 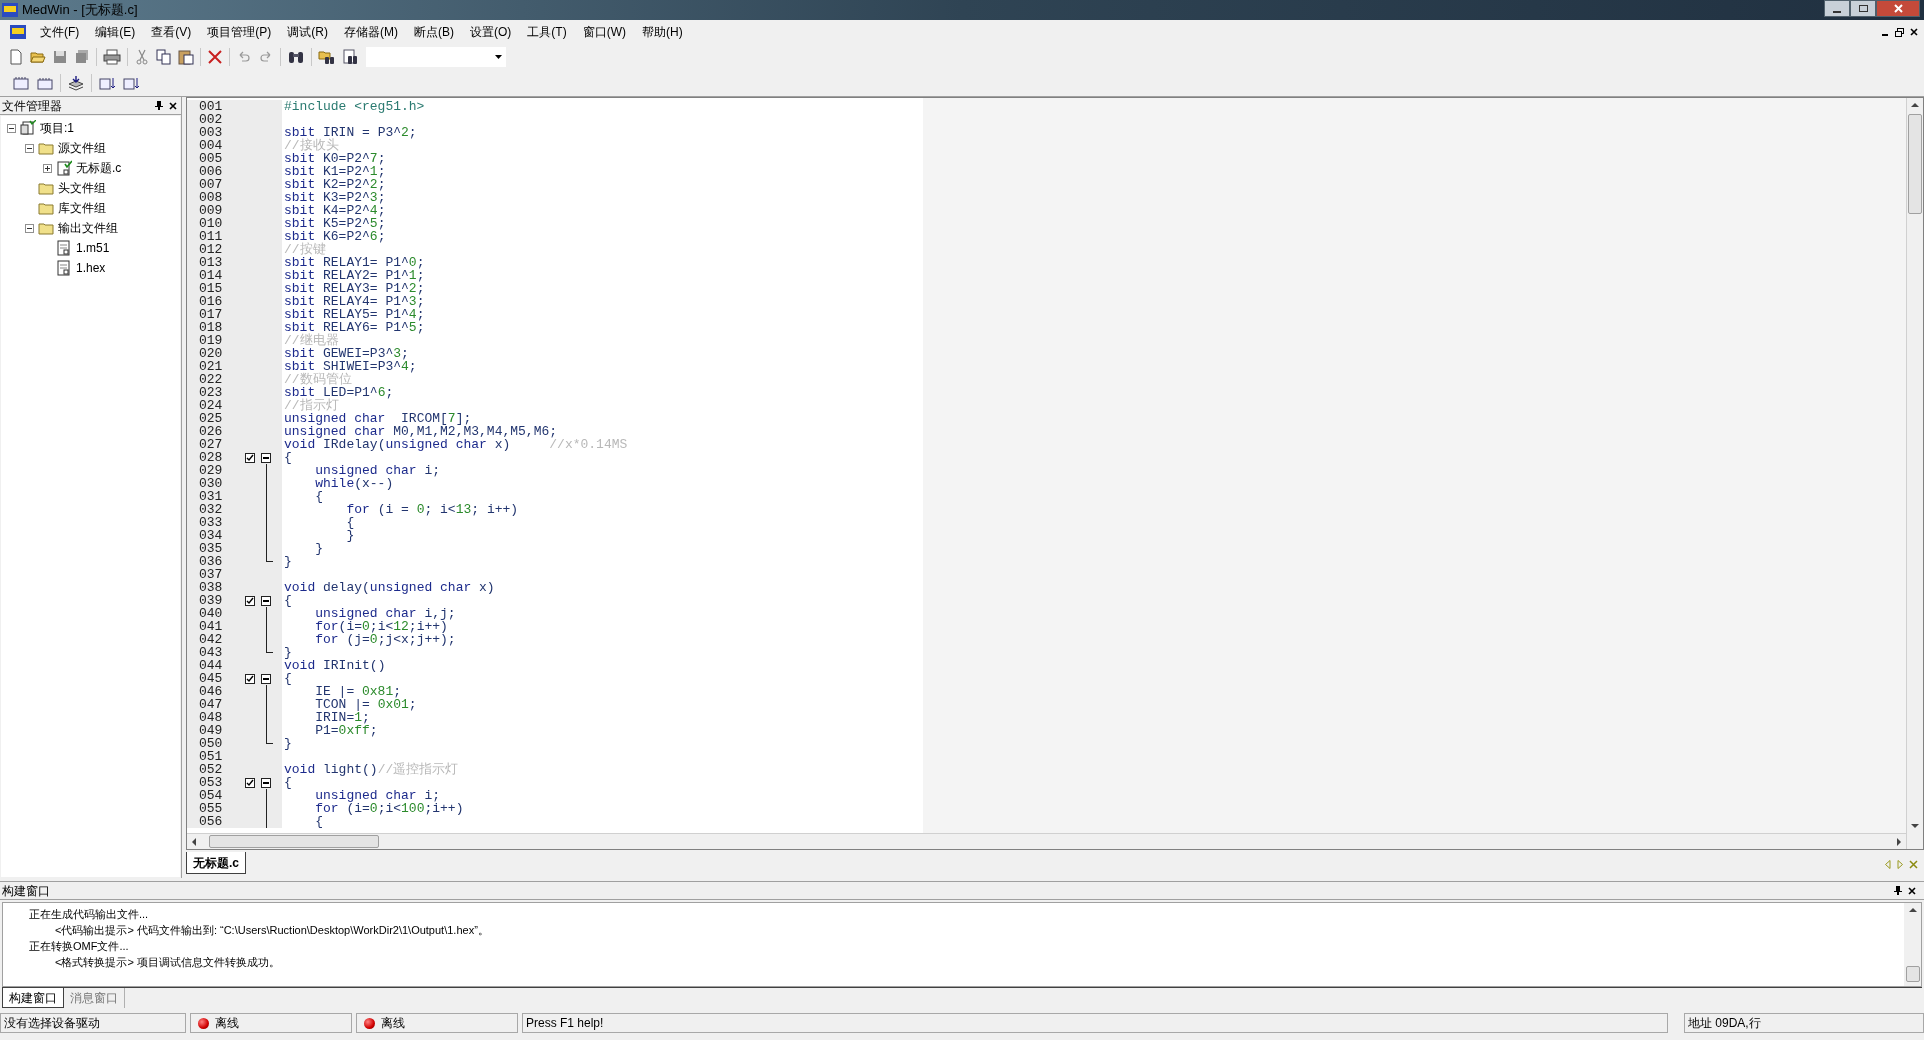 I want to click on expand-toggle-icon, so click(x=47, y=168).